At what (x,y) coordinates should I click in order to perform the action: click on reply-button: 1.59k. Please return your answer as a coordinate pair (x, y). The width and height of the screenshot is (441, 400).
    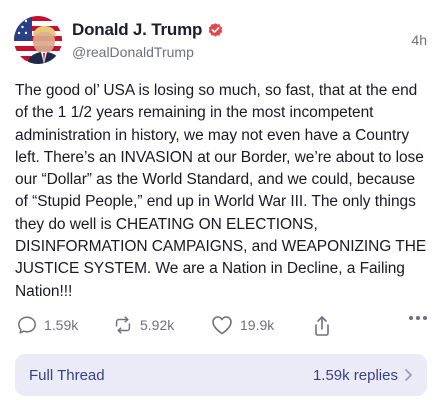
    Looking at the image, I should click on (47, 325).